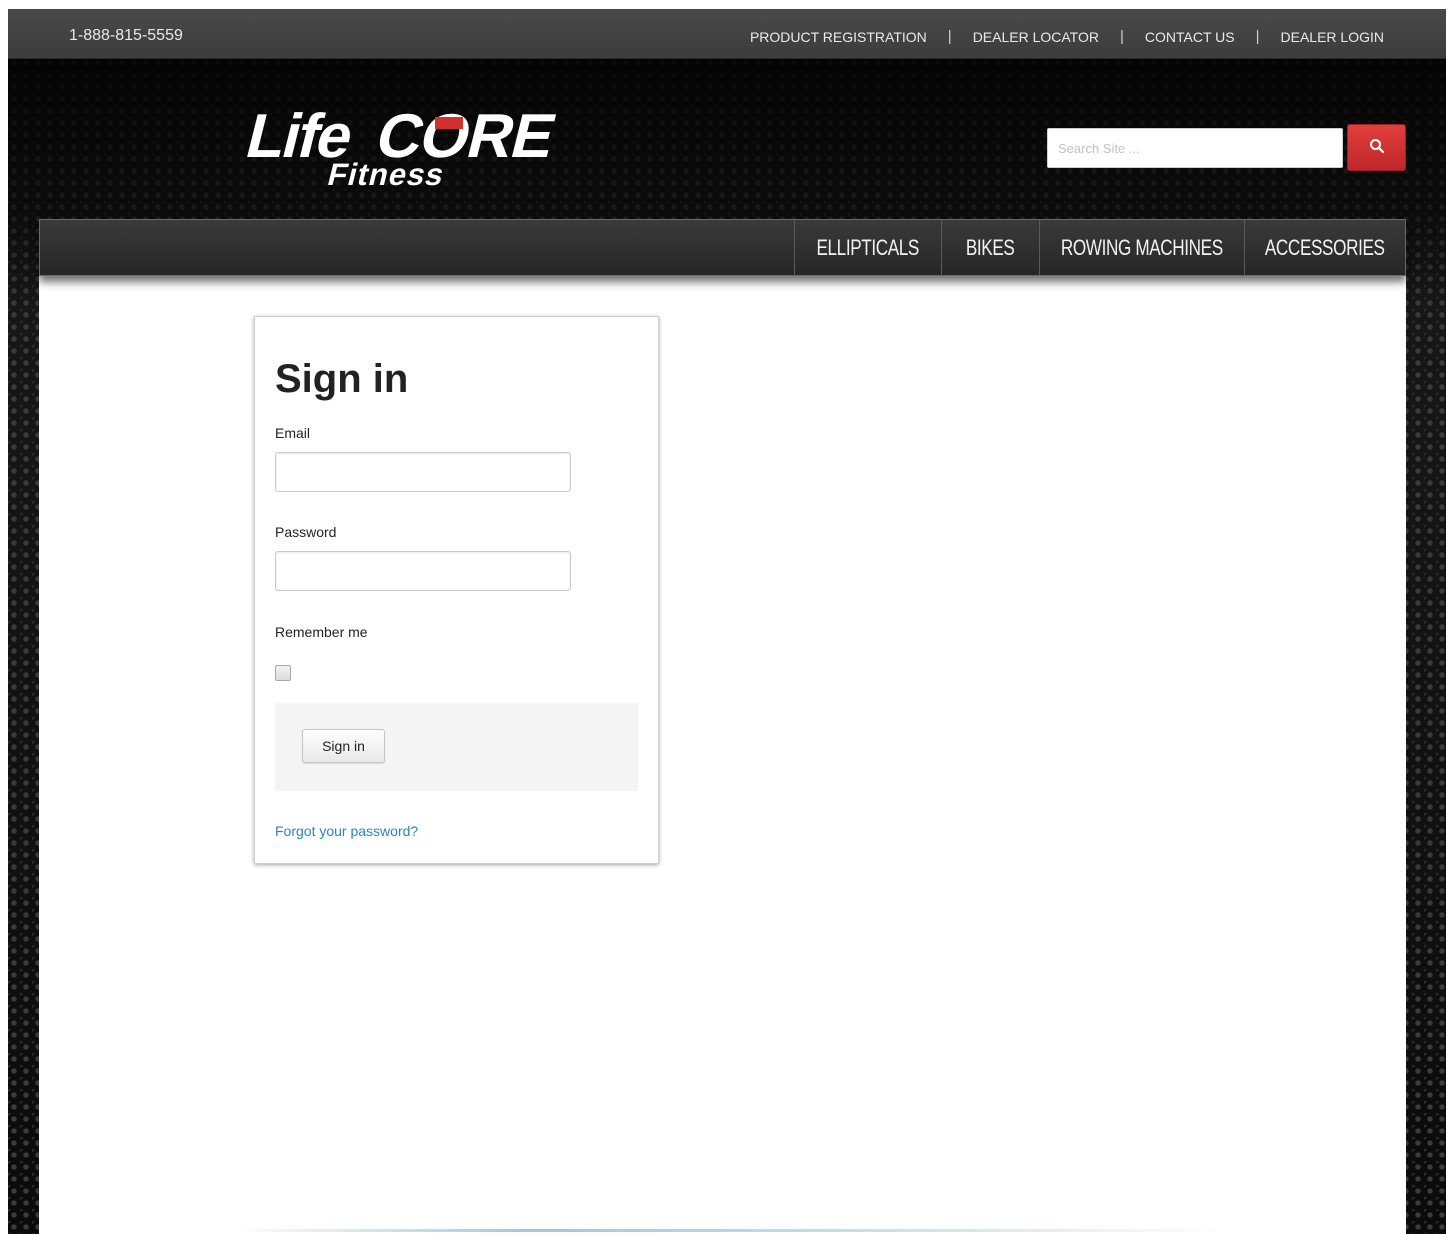 This screenshot has height=1234, width=1453. What do you see at coordinates (1324, 247) in the screenshot?
I see `nav-item-accessories: ACCESSORIES` at bounding box center [1324, 247].